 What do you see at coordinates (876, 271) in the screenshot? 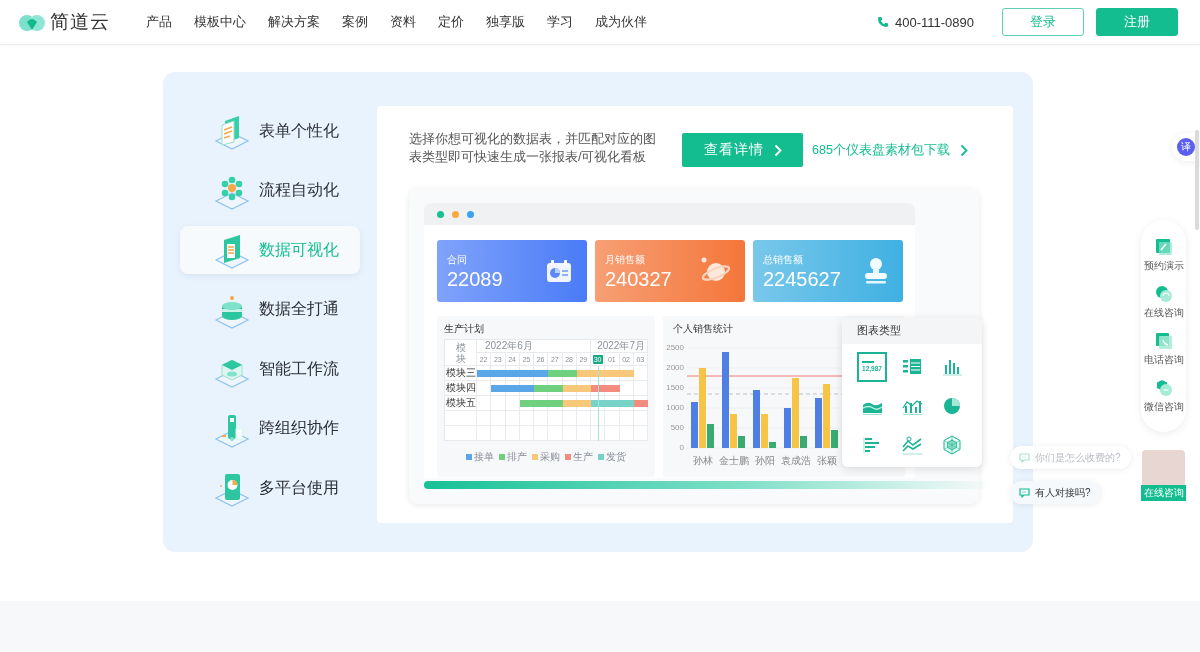
I see `stamp-icon` at bounding box center [876, 271].